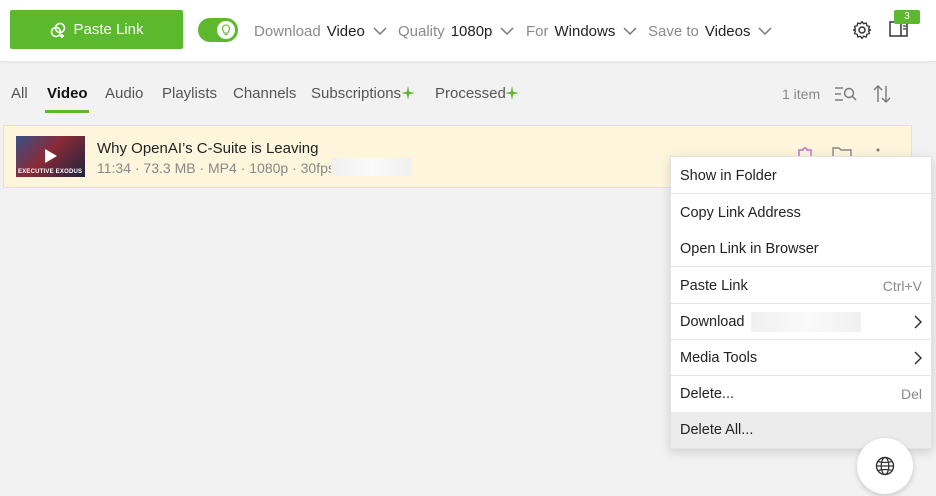 The width and height of the screenshot is (936, 496). What do you see at coordinates (907, 17) in the screenshot?
I see `notification-badge: 3` at bounding box center [907, 17].